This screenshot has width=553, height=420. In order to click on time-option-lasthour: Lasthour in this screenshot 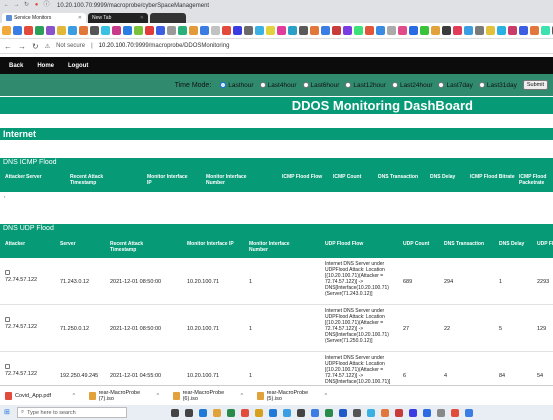, I will do `click(237, 85)`.